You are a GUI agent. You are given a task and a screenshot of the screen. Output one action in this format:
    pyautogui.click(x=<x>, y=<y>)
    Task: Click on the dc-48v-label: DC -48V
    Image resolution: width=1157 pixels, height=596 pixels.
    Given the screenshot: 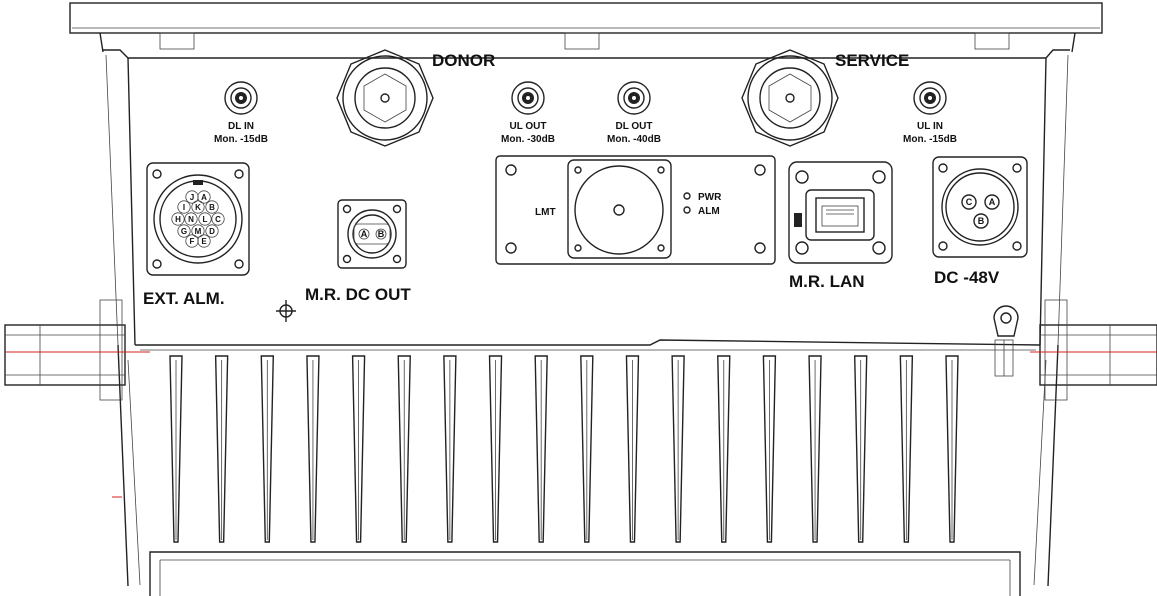 What is the action you would take?
    pyautogui.click(x=967, y=277)
    